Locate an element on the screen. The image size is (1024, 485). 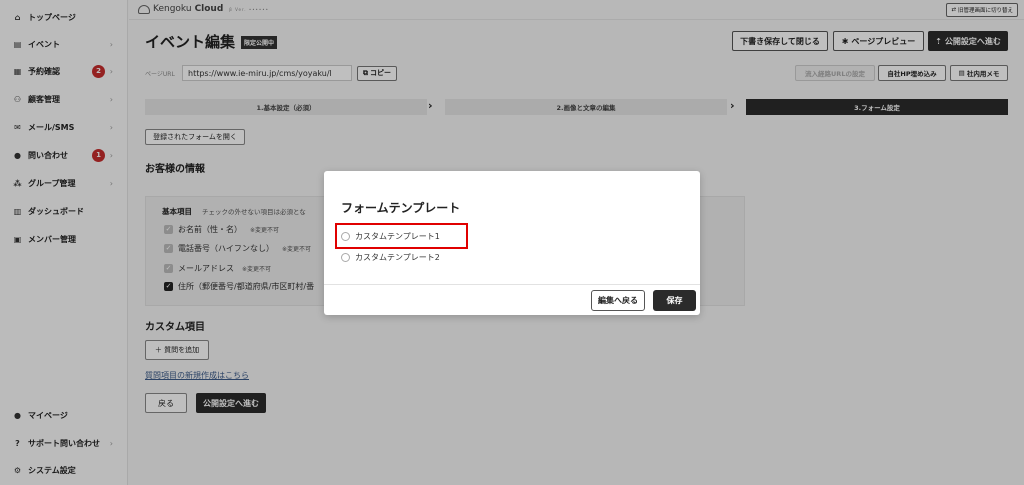
template-option-1: カスタムテンプレート1 is located at coordinates (390, 236).